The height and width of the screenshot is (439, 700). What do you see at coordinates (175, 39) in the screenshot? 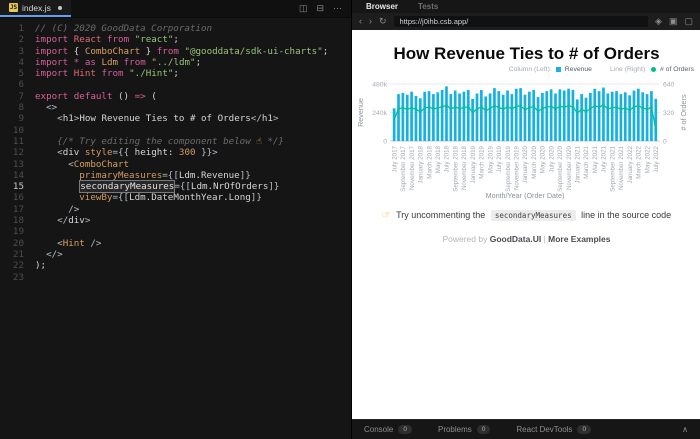
I see `code-line: 2 import React from "react";` at bounding box center [175, 39].